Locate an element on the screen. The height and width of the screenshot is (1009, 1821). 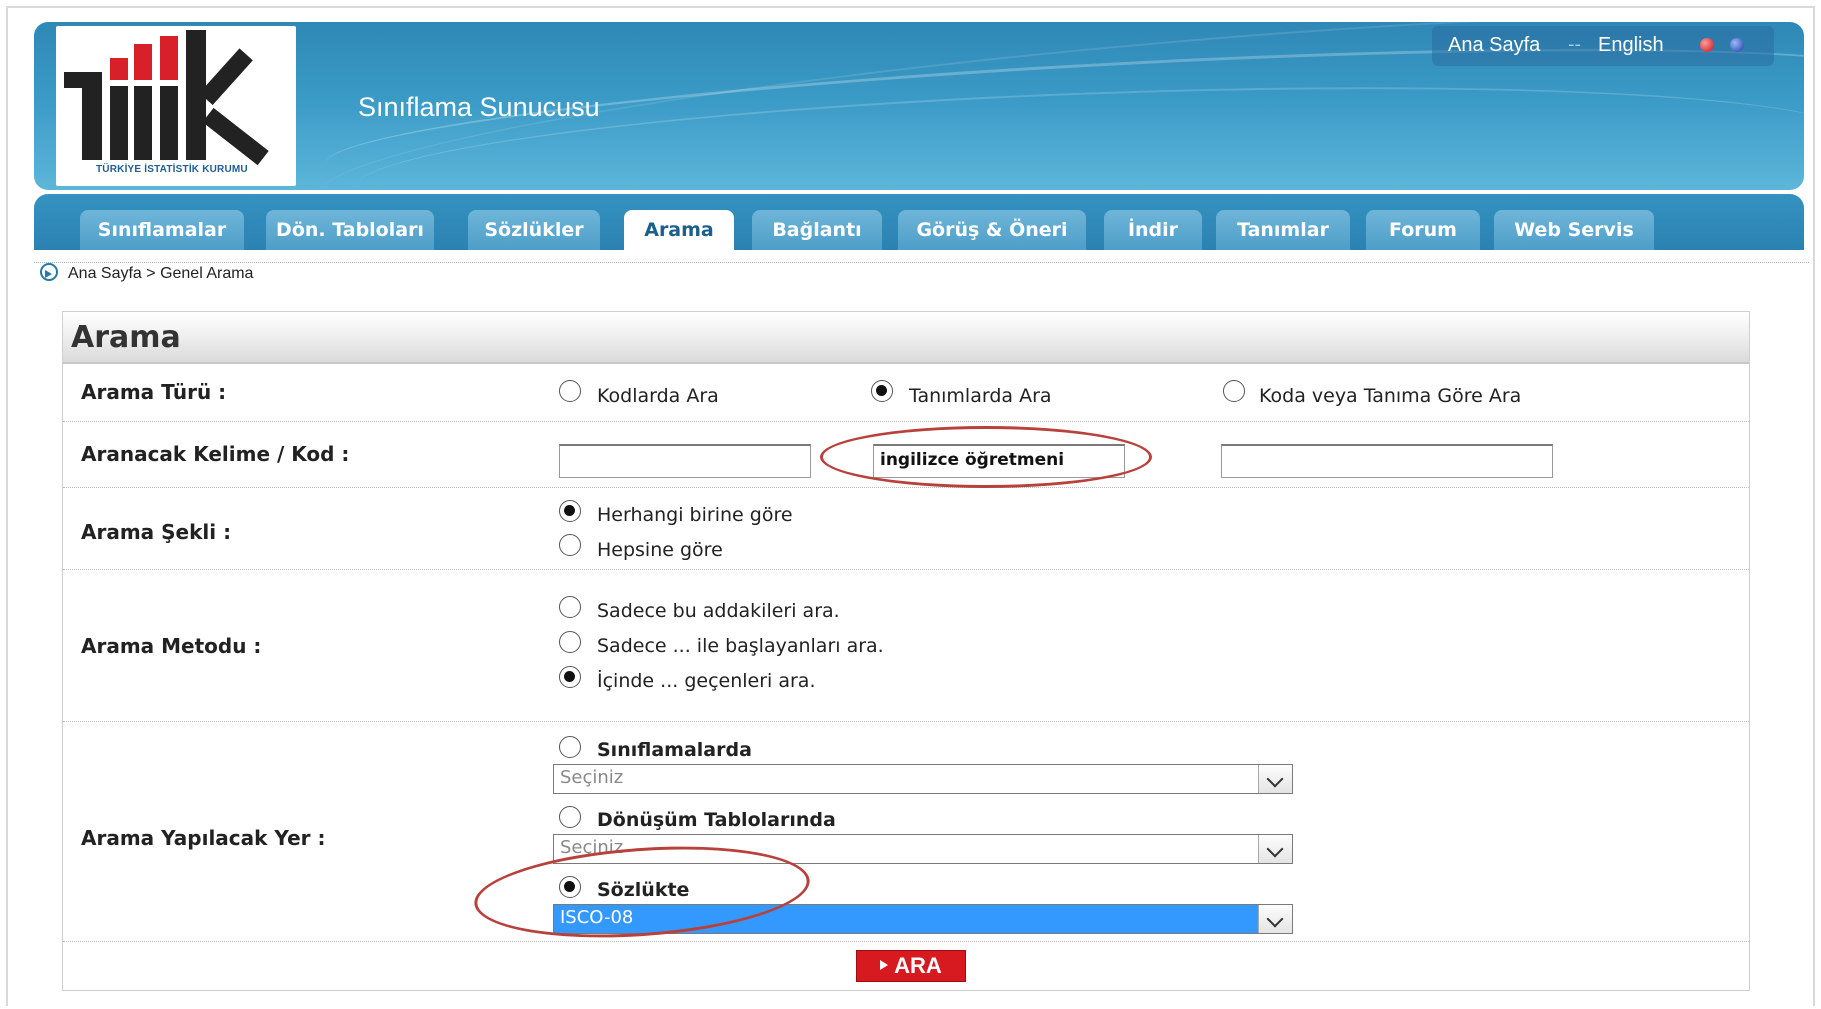
tab-arama: Arama is located at coordinates (679, 230).